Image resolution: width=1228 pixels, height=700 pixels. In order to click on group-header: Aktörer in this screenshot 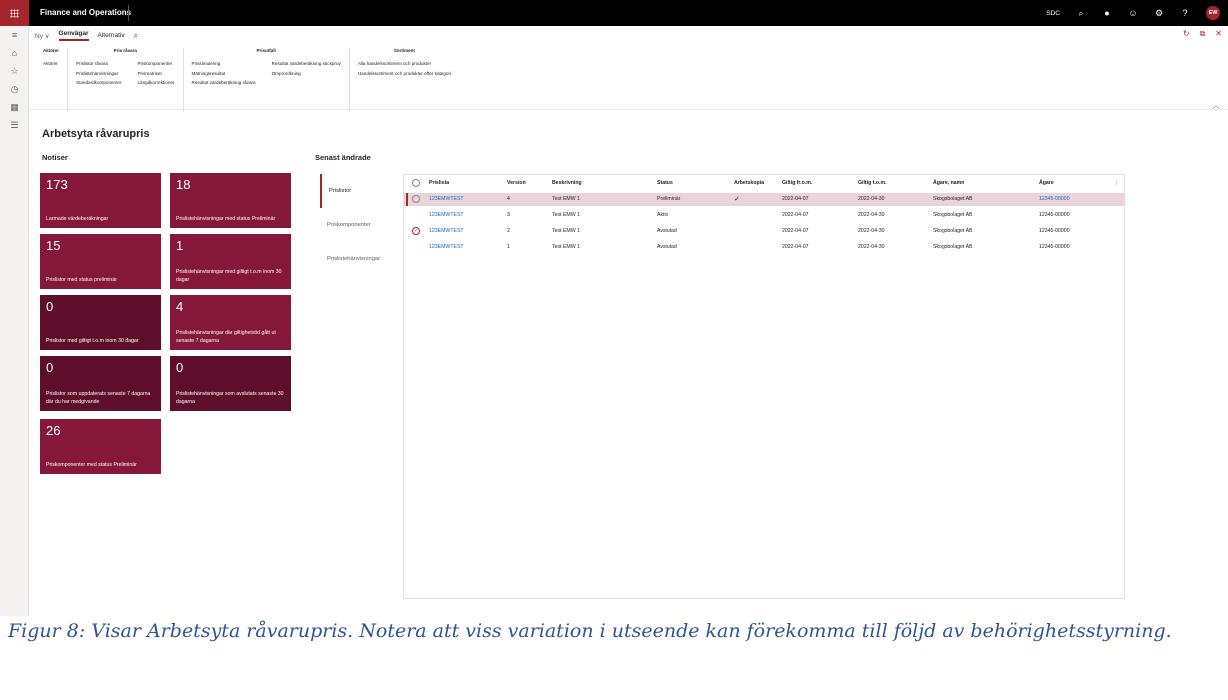, I will do `click(51, 50)`.